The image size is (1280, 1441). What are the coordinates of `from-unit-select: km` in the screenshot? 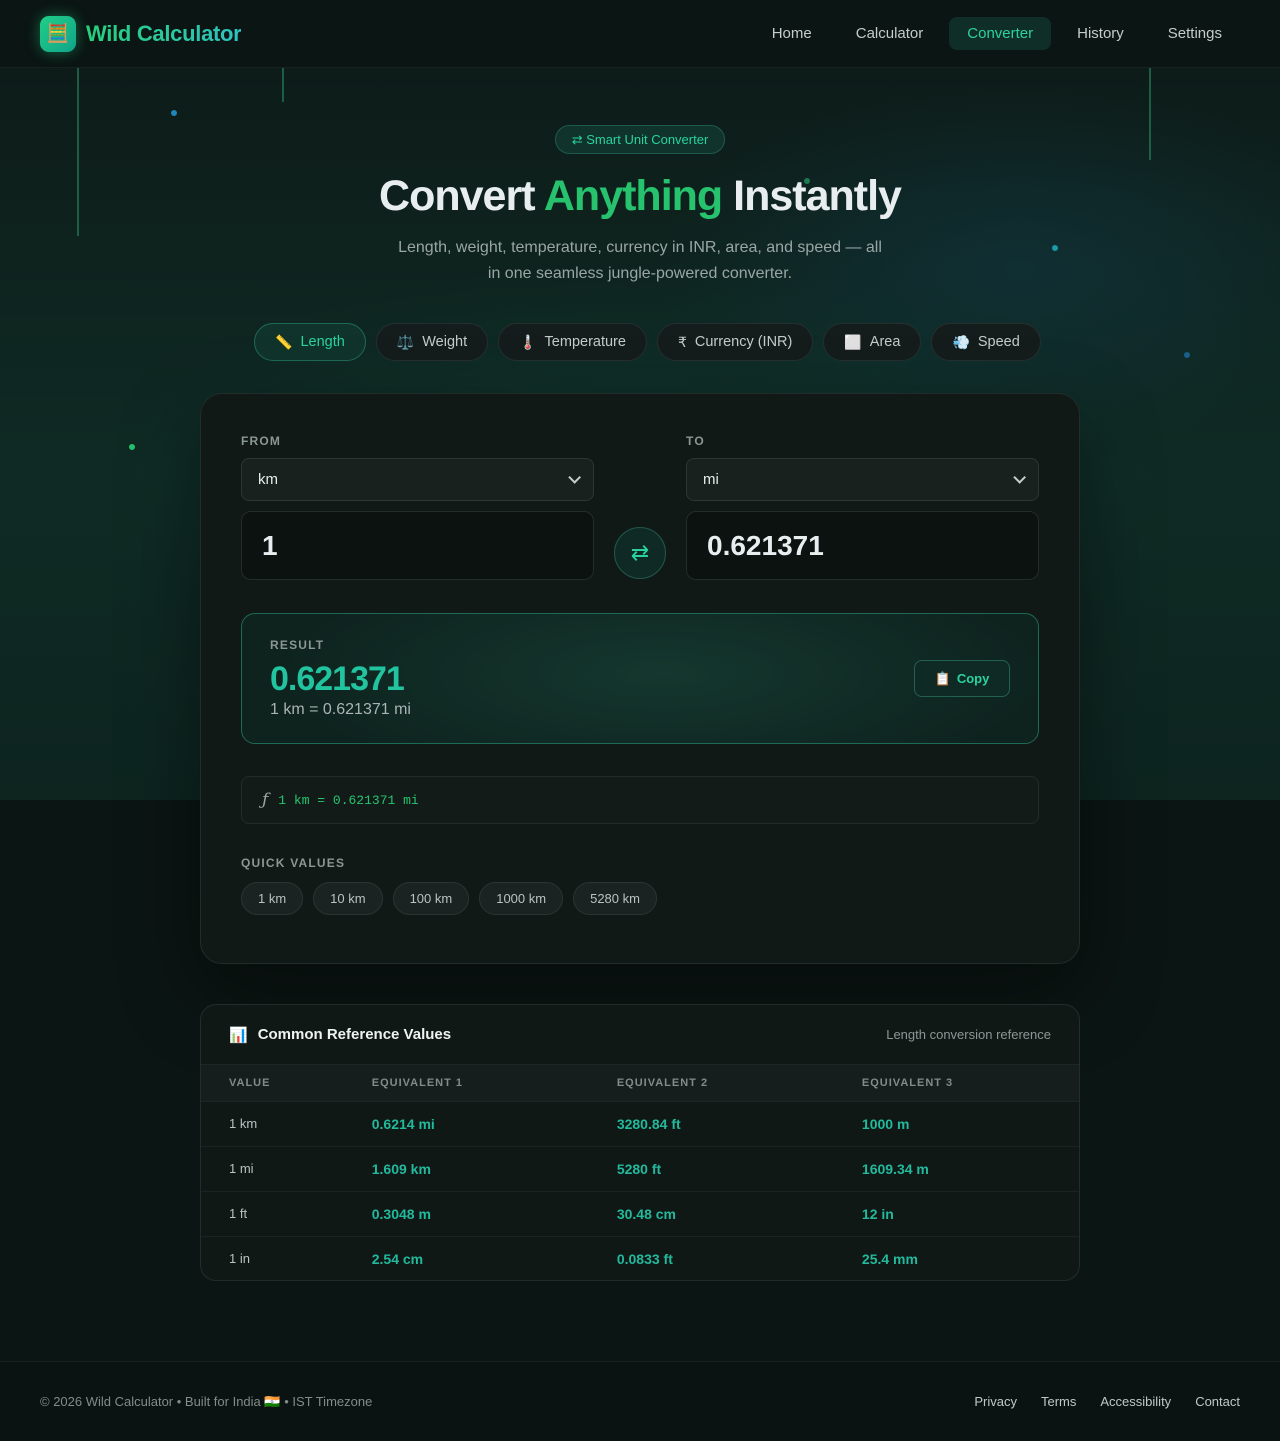 It's located at (417, 479).